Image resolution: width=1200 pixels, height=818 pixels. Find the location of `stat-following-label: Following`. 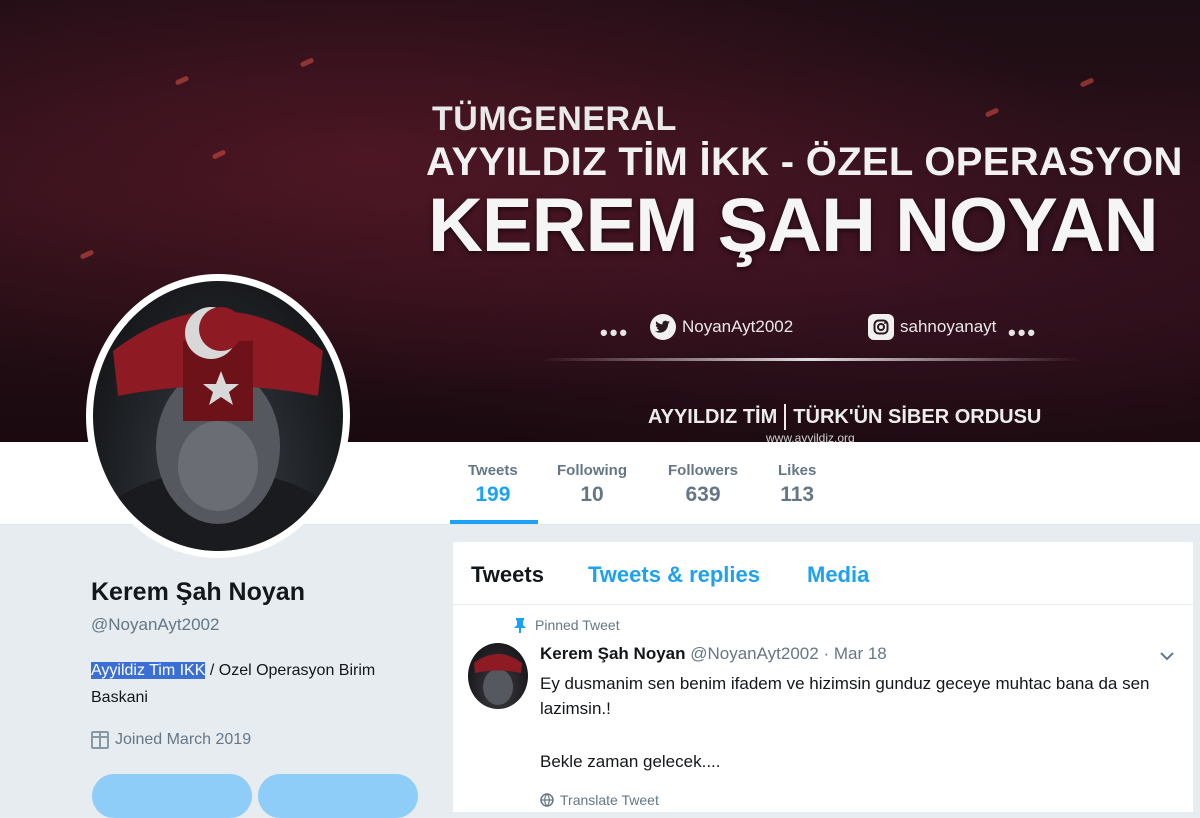

stat-following-label: Following is located at coordinates (592, 470).